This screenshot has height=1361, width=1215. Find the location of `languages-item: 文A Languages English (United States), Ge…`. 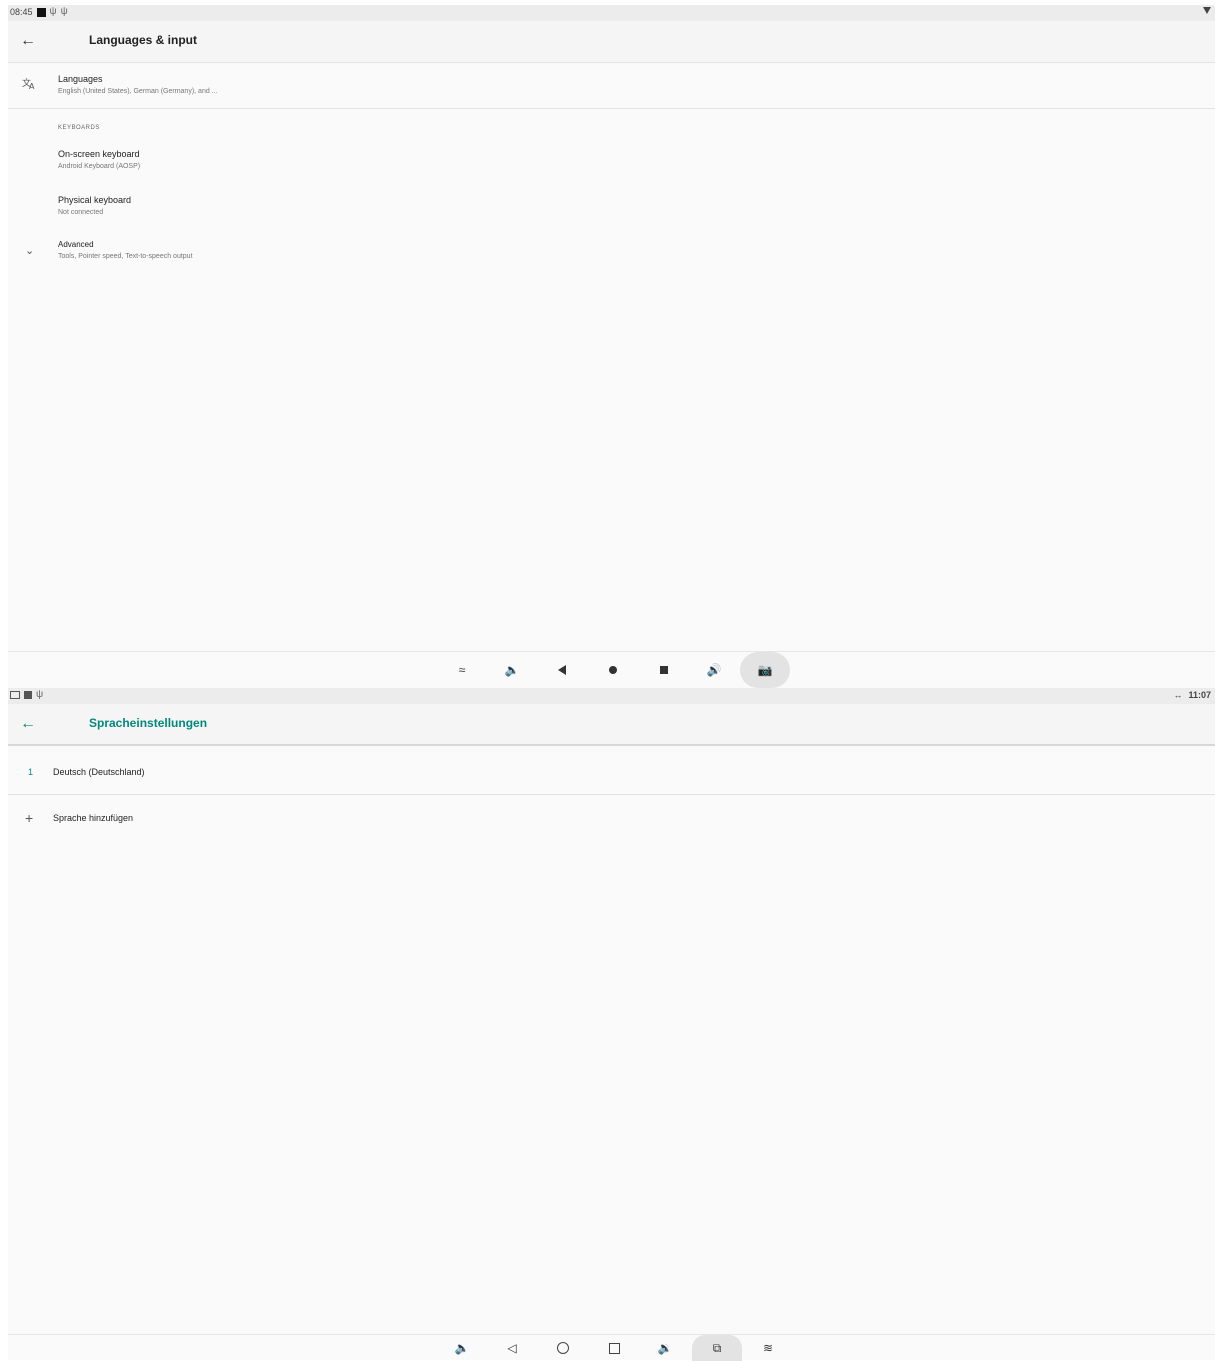

languages-item: 文A Languages English (United States), Ge… is located at coordinates (611, 86).